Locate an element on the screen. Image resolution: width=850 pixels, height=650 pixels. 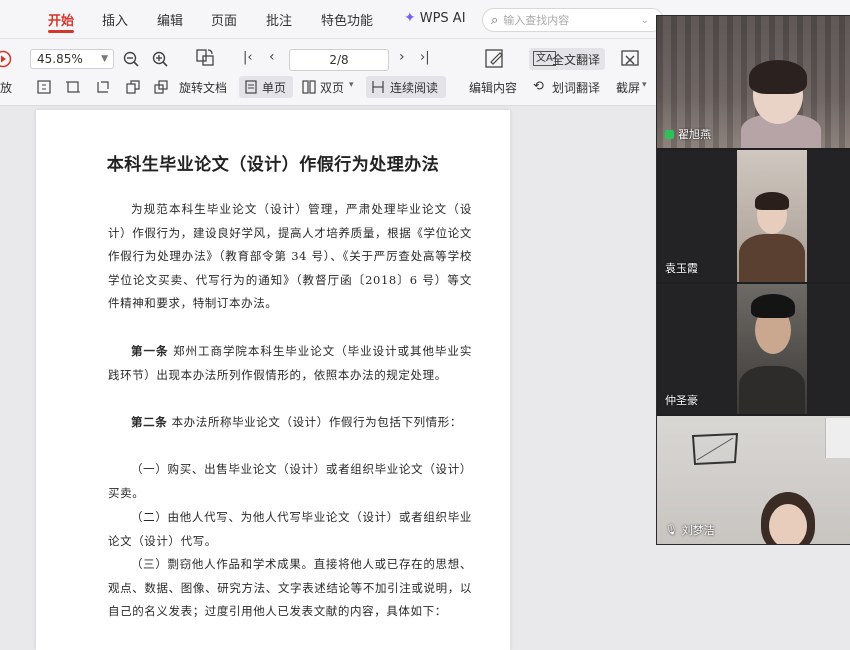
last-page-icon: ›| is located at coordinates (425, 57).